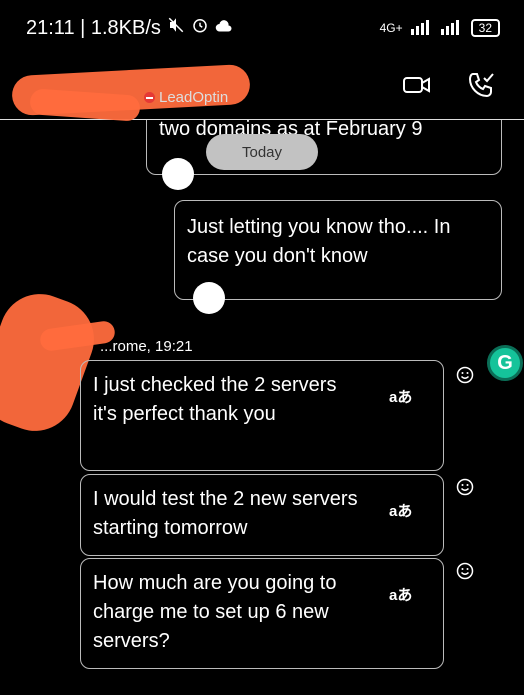  What do you see at coordinates (421, 28) in the screenshot?
I see `signal-icon` at bounding box center [421, 28].